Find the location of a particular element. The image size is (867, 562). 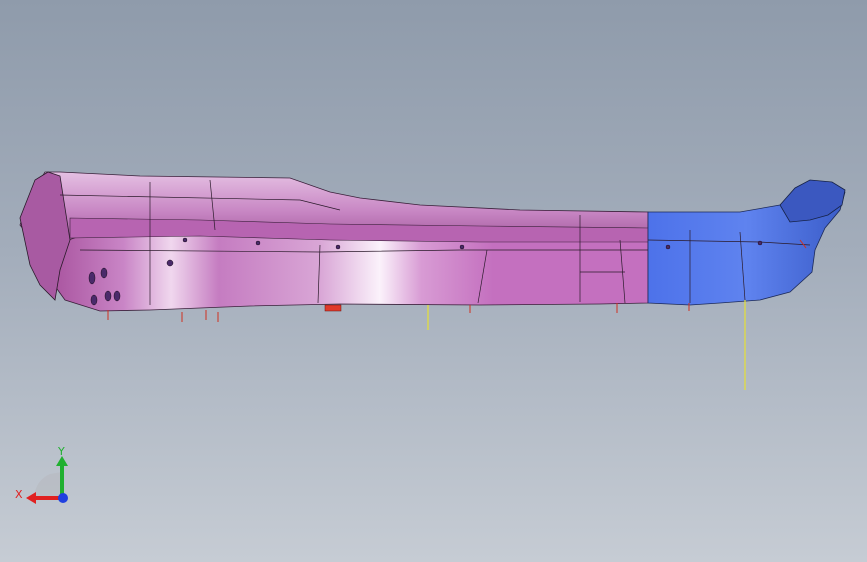

yellow-reference-lines is located at coordinates (586, 345).